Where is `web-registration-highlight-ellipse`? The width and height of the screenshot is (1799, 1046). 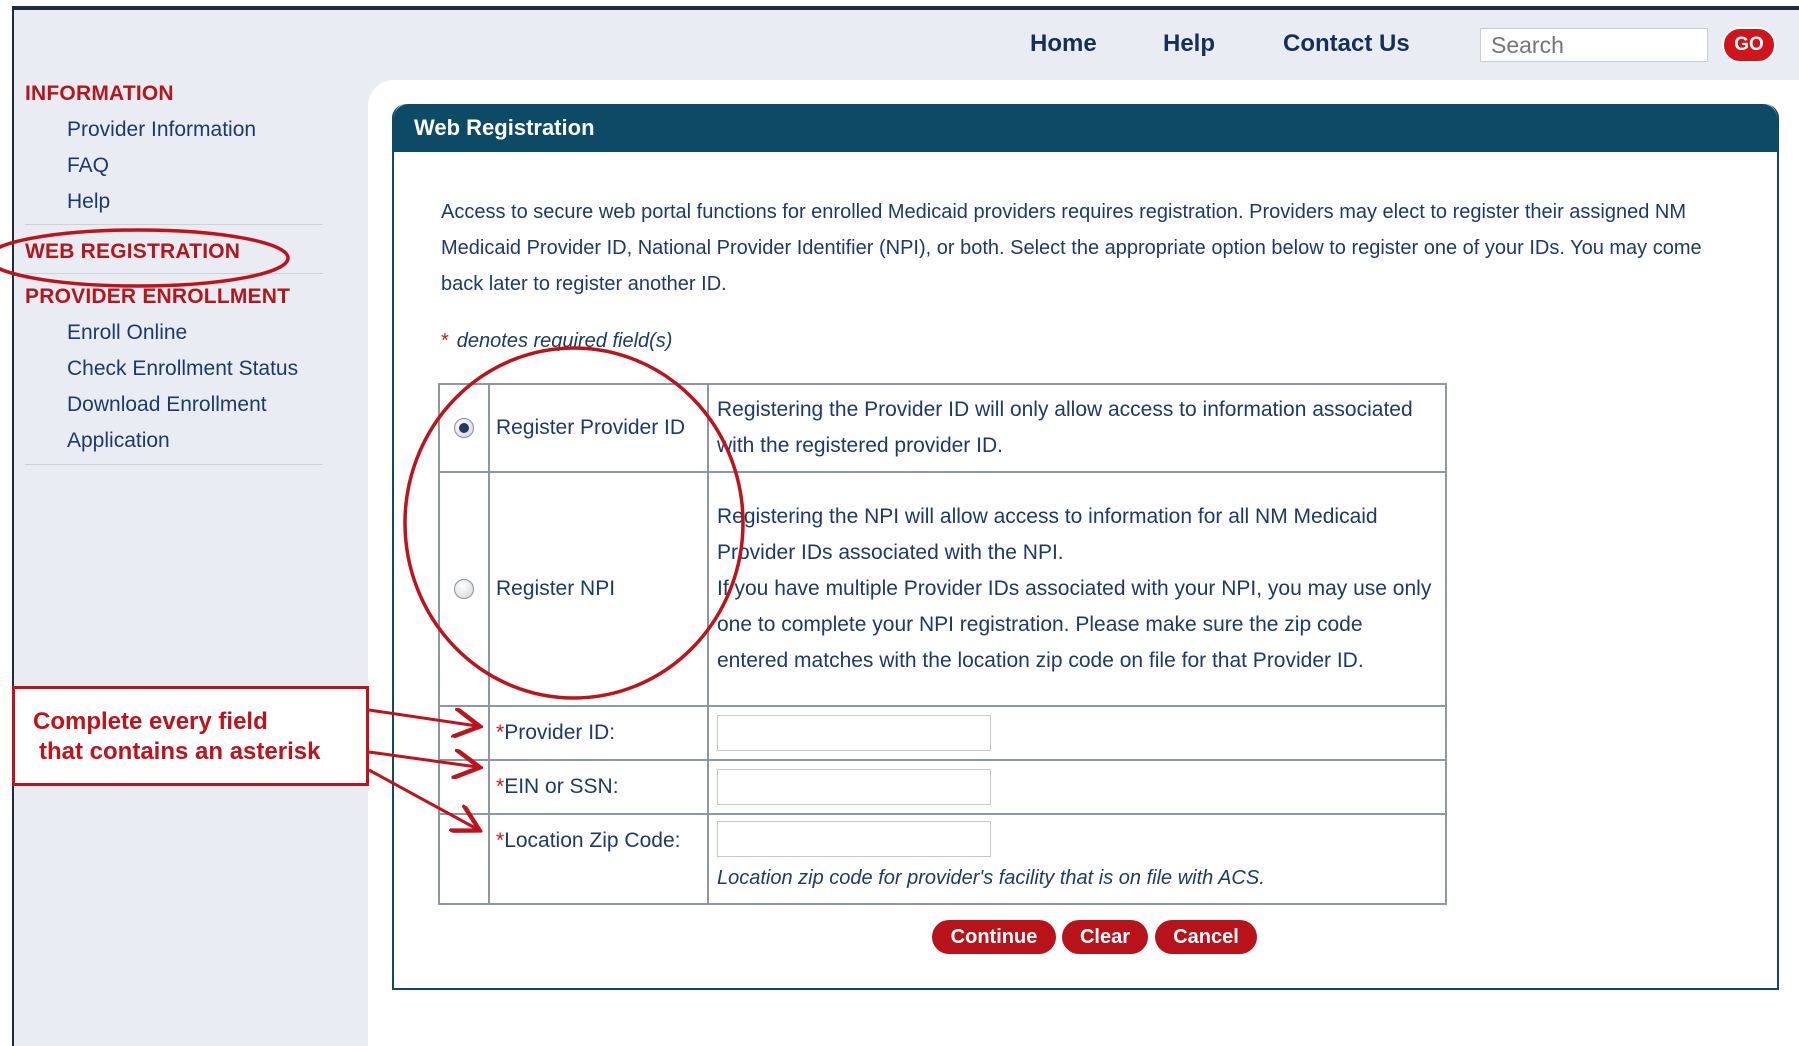 web-registration-highlight-ellipse is located at coordinates (145, 258).